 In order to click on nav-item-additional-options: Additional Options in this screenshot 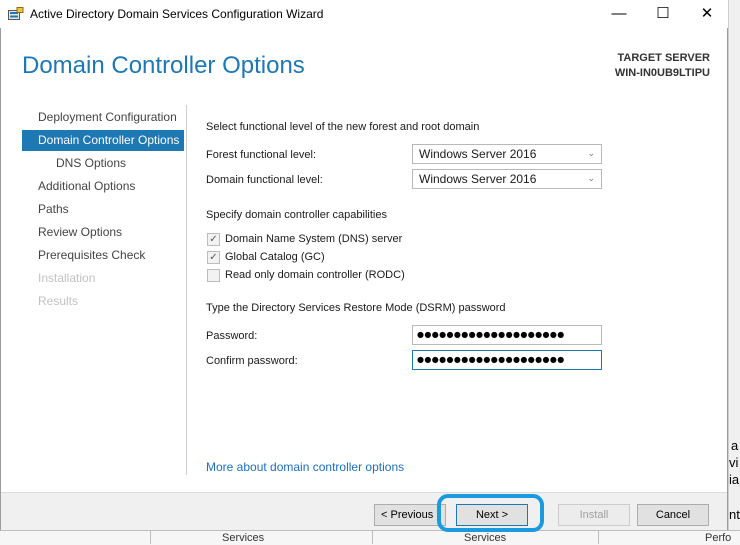, I will do `click(103, 186)`.